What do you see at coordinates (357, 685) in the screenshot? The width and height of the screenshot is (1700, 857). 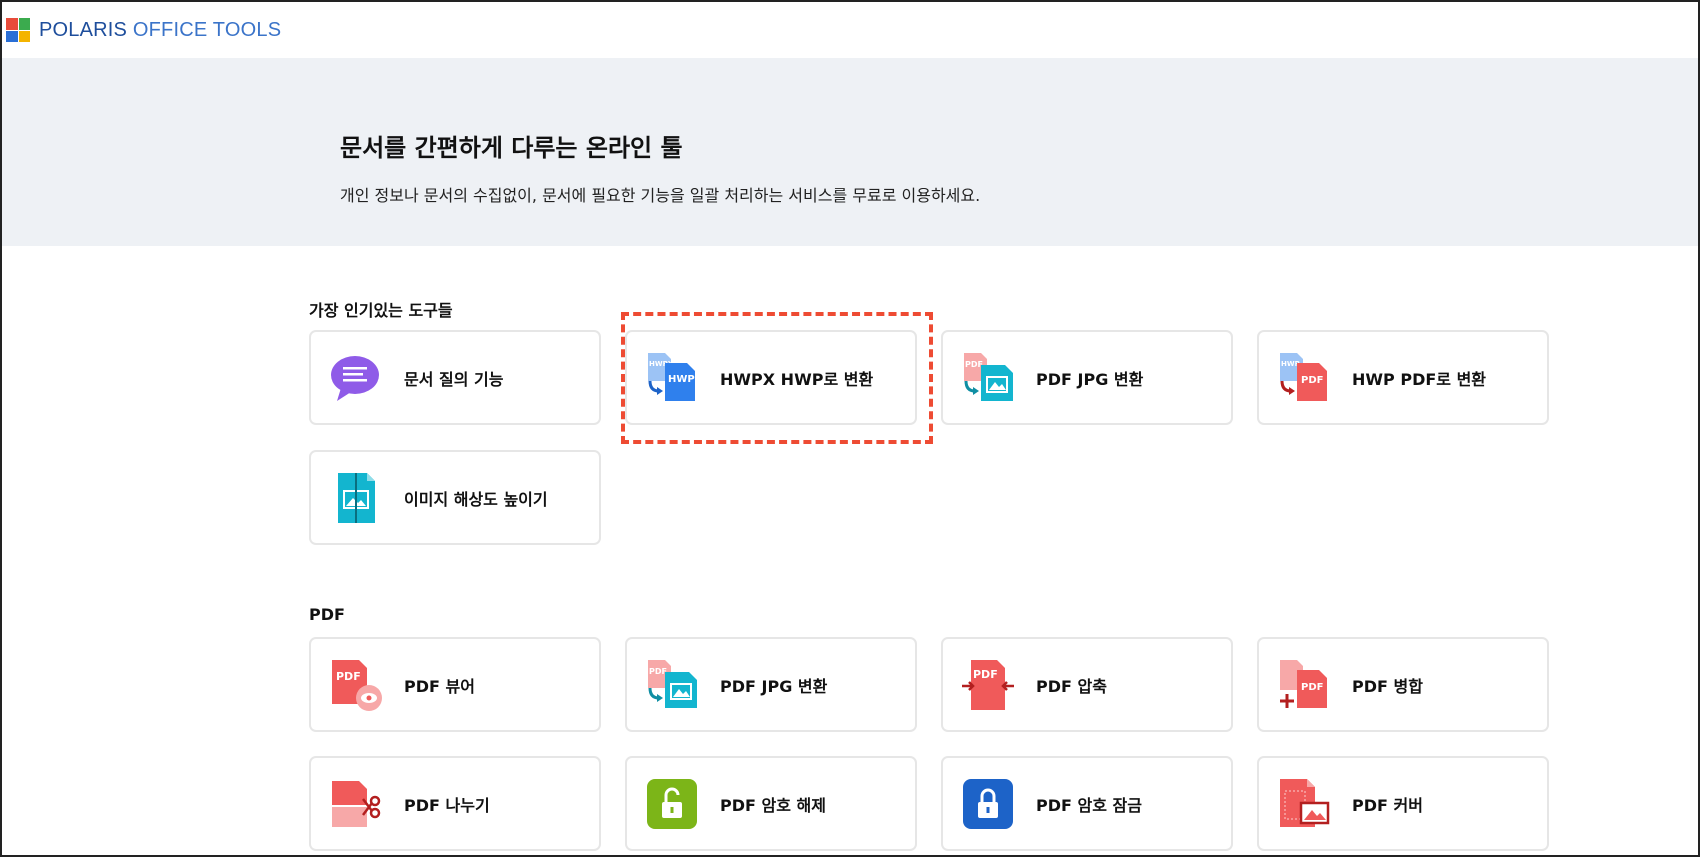 I see `pdf-viewer-icon: PDF` at bounding box center [357, 685].